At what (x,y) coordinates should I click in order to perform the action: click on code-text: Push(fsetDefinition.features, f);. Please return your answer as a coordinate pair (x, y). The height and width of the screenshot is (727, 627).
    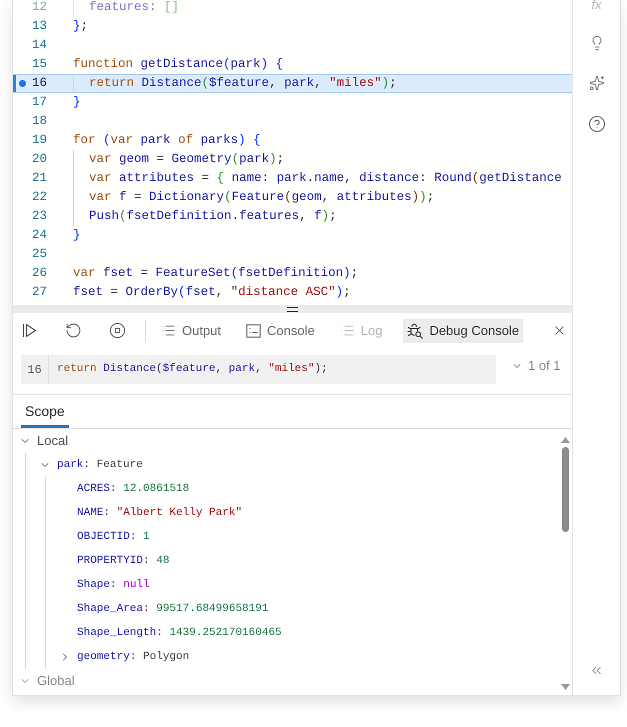
    Looking at the image, I should click on (213, 216).